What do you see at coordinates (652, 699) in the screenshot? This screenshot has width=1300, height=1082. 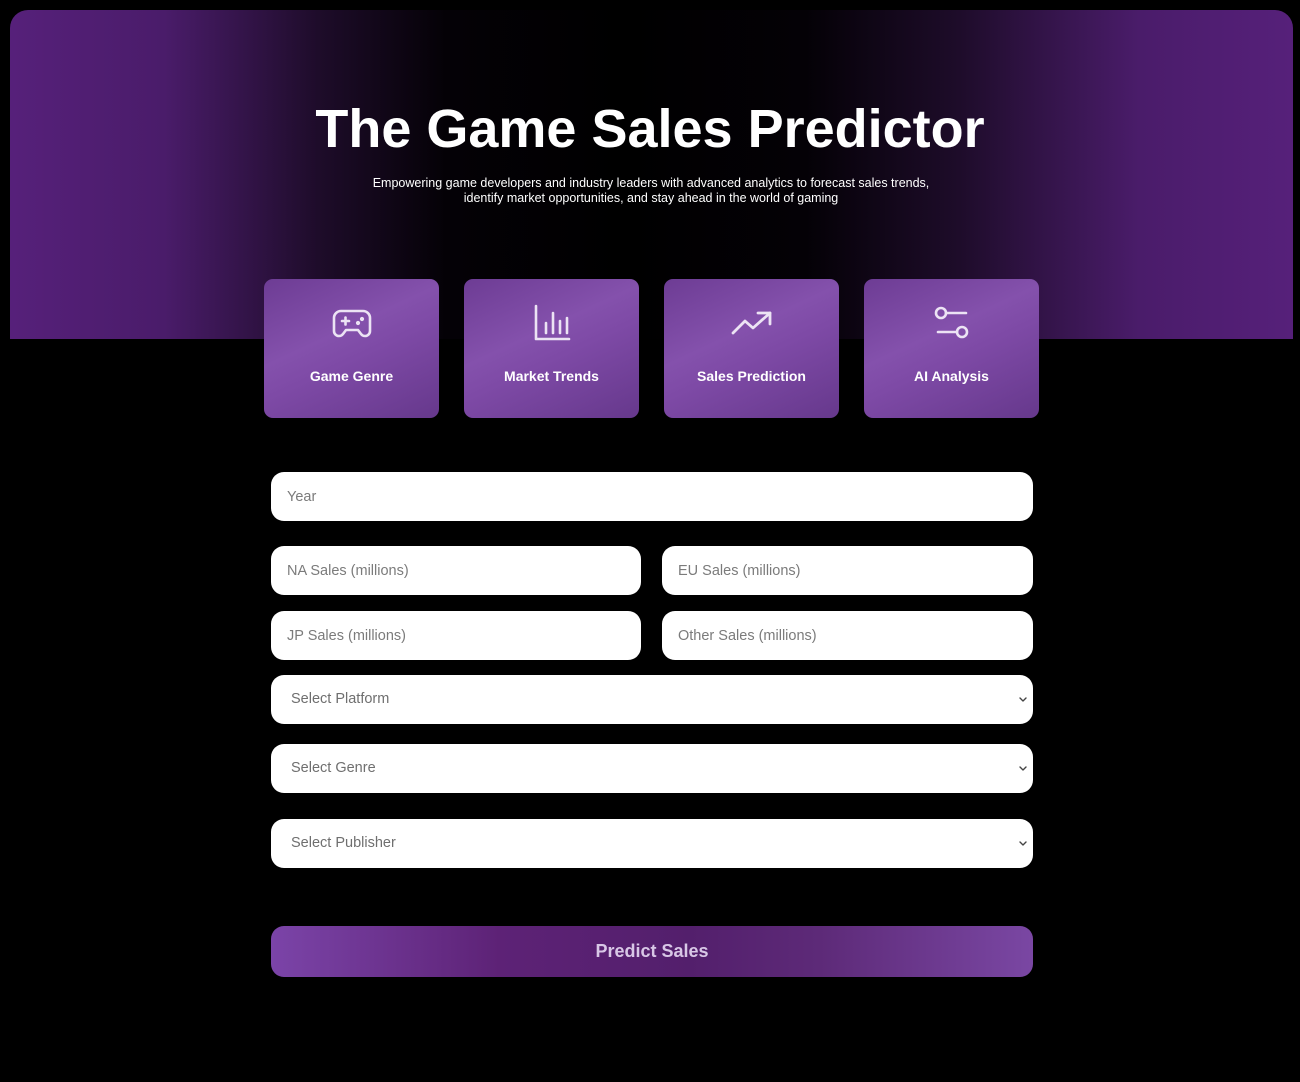 I see `platform-select: Select Platform` at bounding box center [652, 699].